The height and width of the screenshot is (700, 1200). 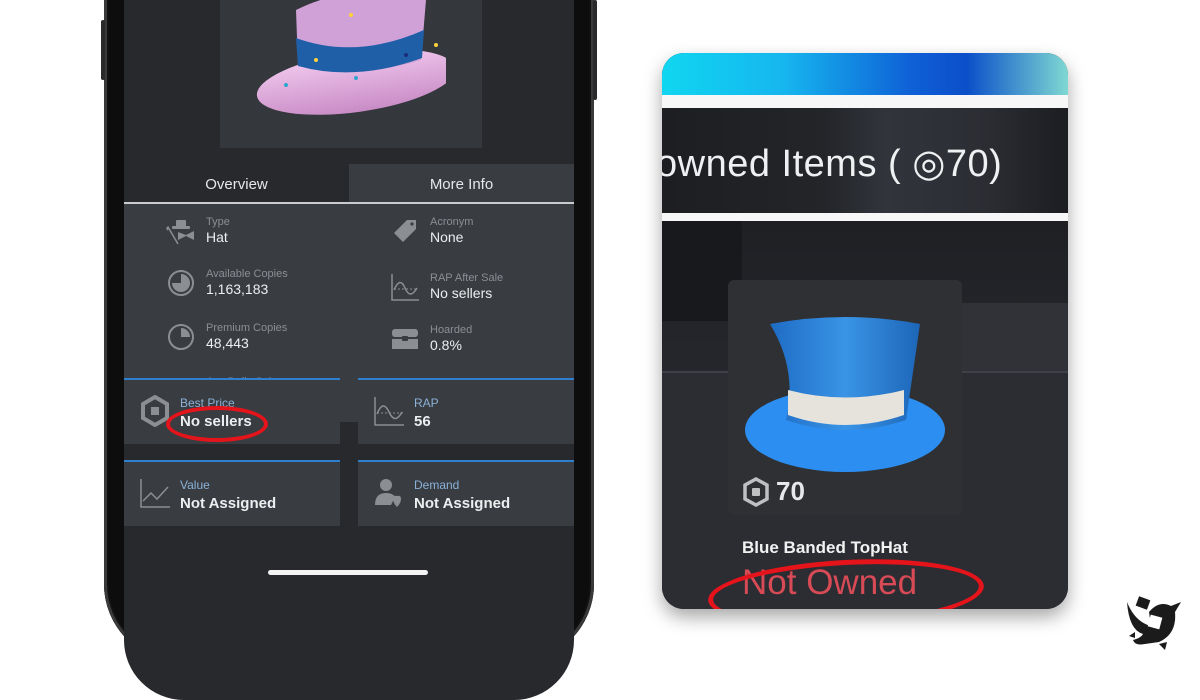 What do you see at coordinates (865, 74) in the screenshot?
I see `gradient-header` at bounding box center [865, 74].